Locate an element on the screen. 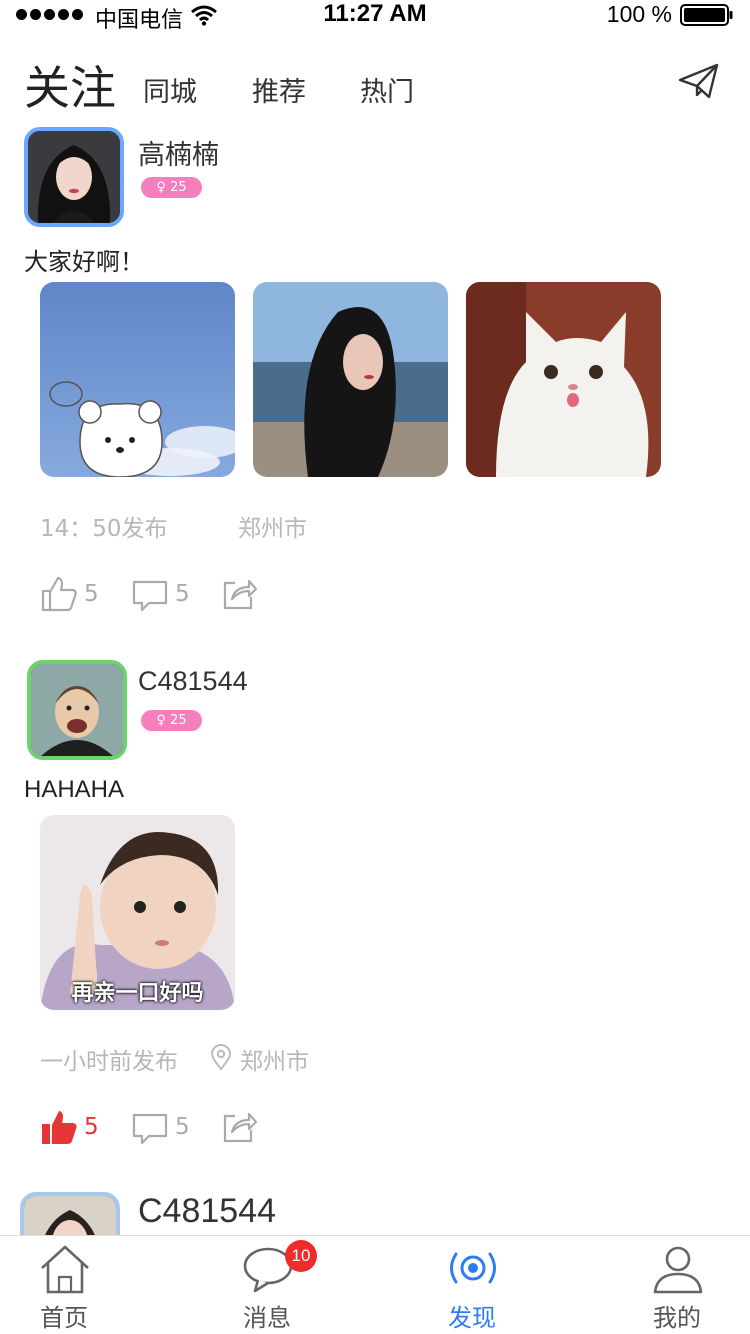  post-image-white-cat is located at coordinates (563, 379).